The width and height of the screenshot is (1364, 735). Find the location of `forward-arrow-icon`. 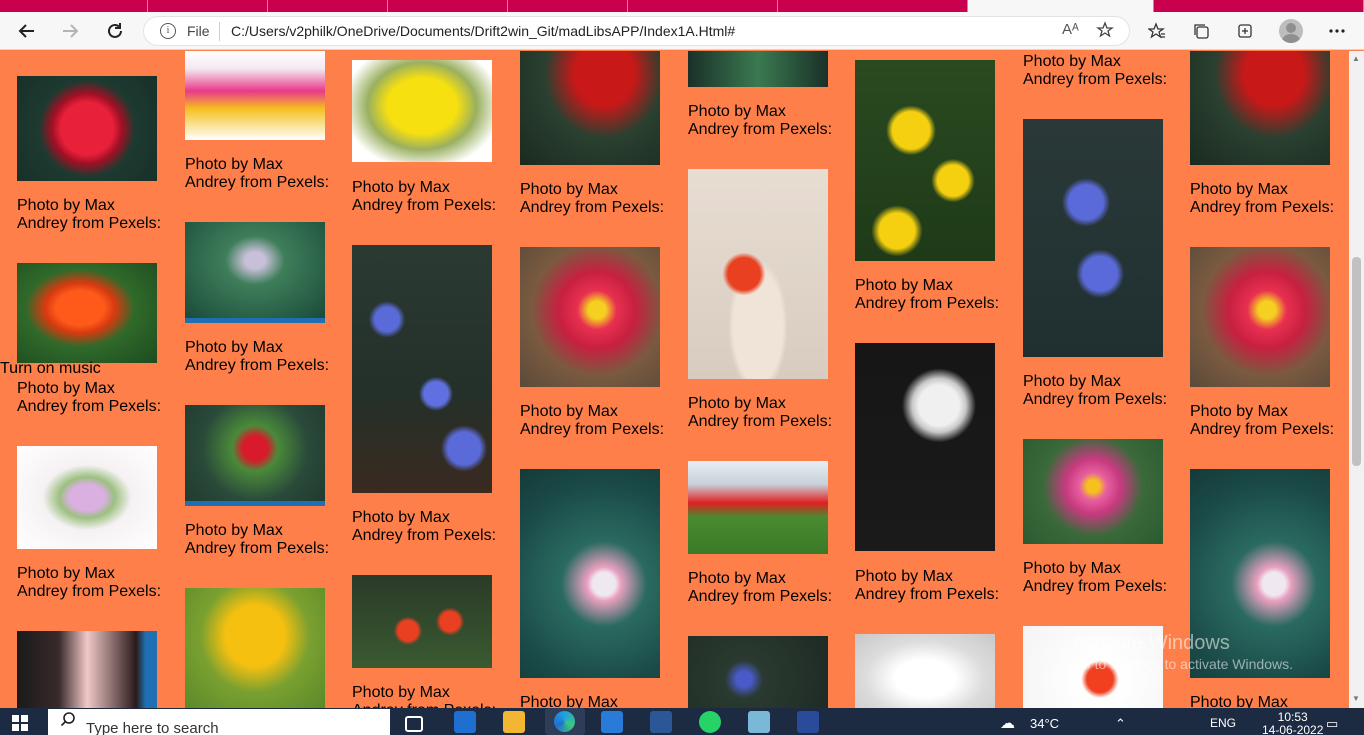

forward-arrow-icon is located at coordinates (70, 31).